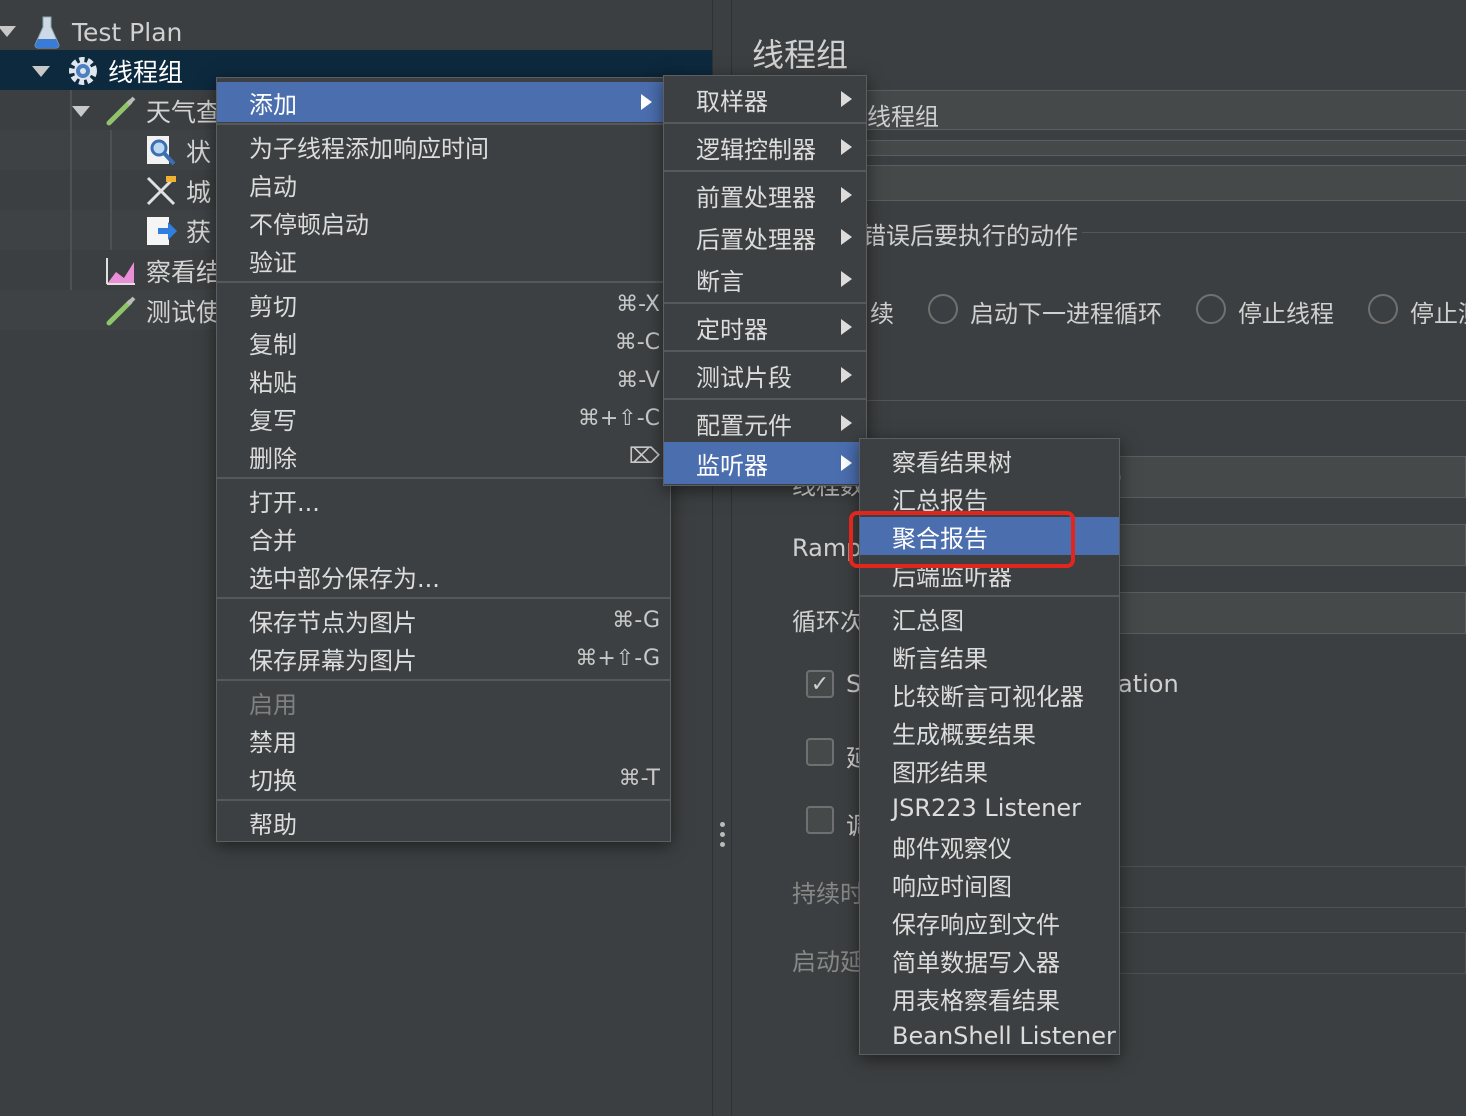 Image resolution: width=1466 pixels, height=1116 pixels. I want to click on listener-item-assertion-results: 断言结果, so click(989, 656).